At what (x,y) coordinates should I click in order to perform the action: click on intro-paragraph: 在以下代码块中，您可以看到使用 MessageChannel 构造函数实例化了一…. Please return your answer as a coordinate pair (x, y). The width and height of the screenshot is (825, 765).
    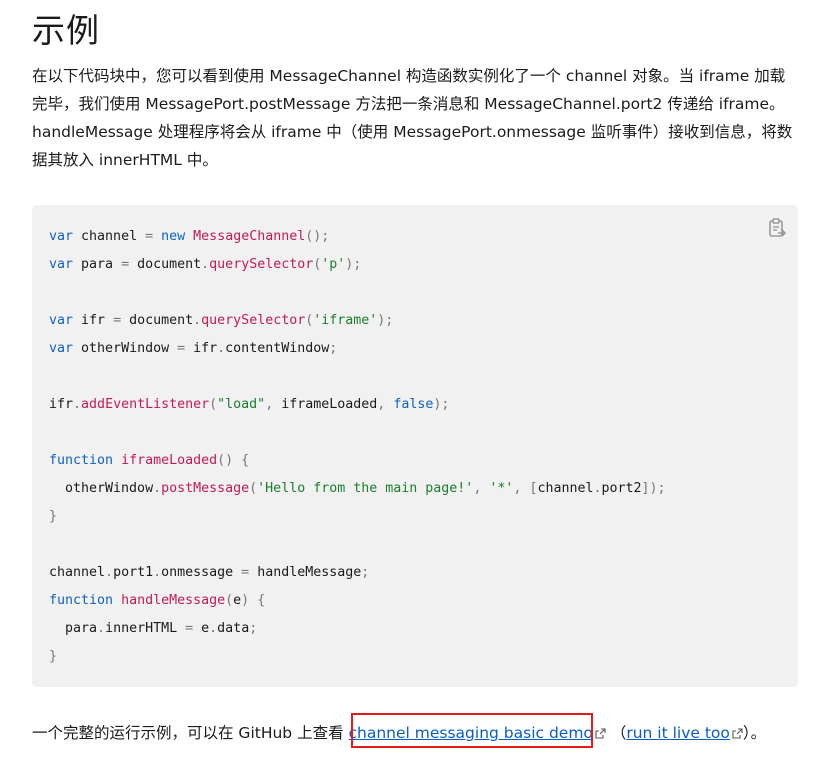
    Looking at the image, I should click on (412, 118).